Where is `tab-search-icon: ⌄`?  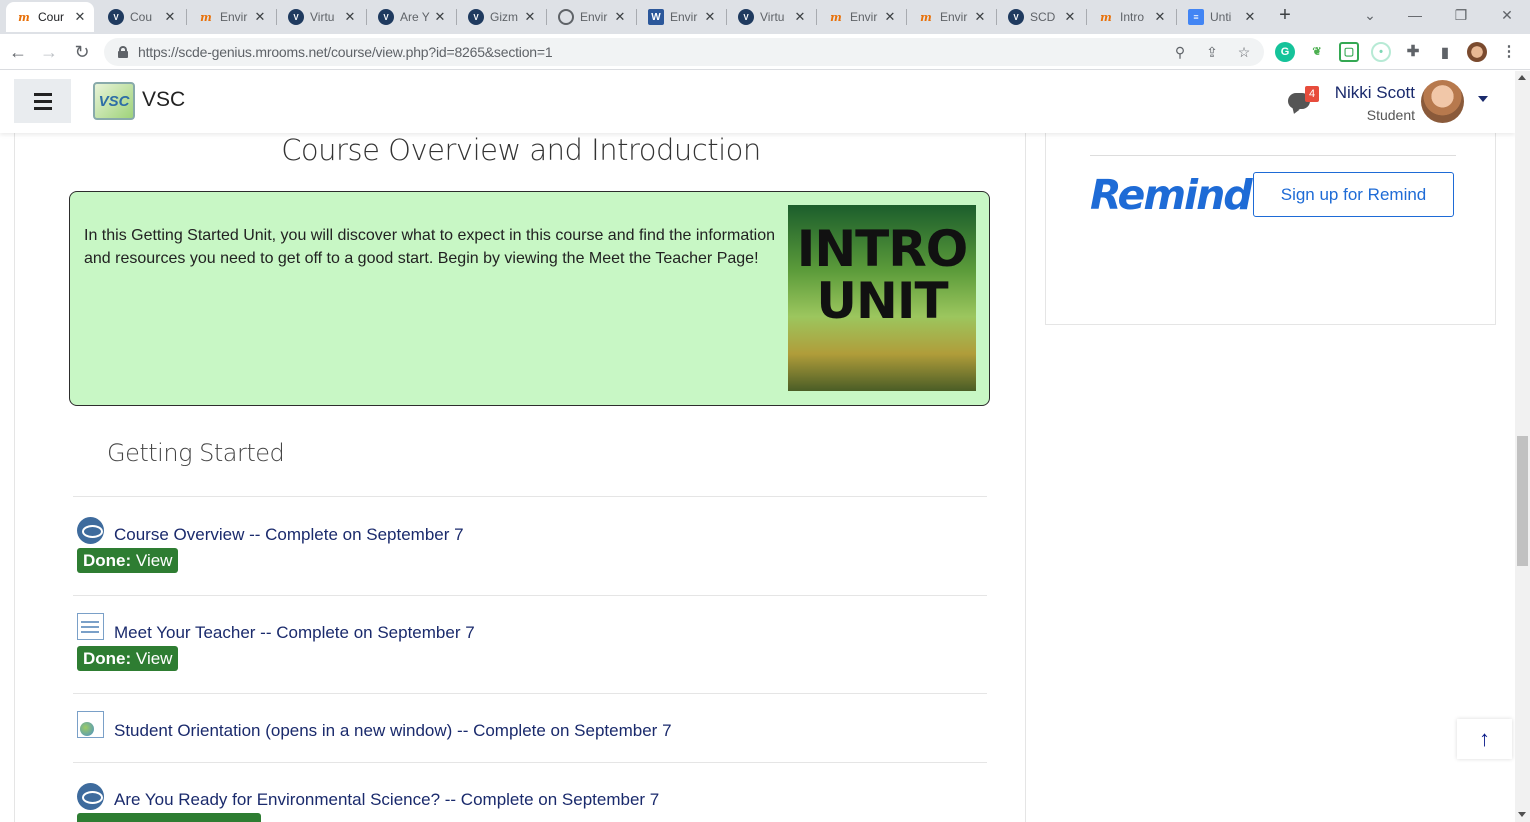
tab-search-icon: ⌄ is located at coordinates (1370, 15).